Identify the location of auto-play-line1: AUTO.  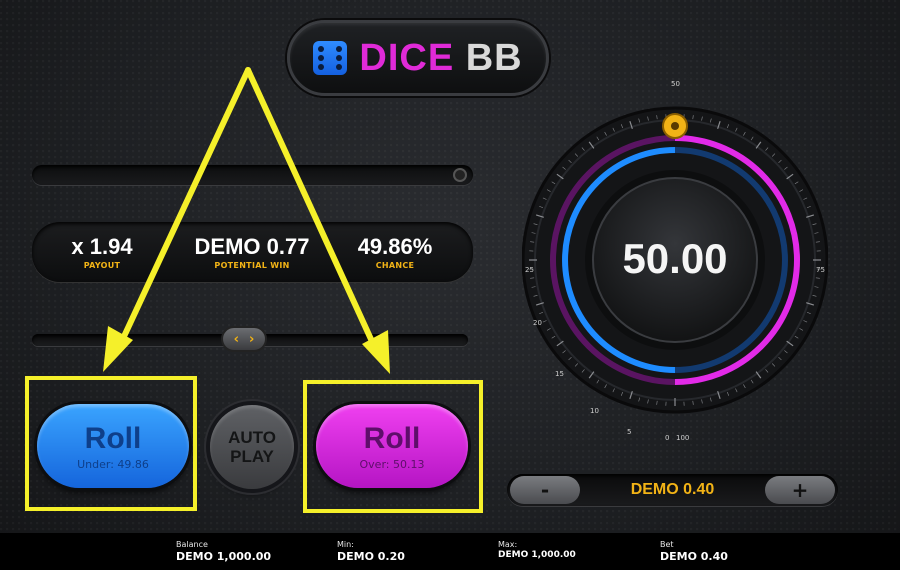
(252, 437).